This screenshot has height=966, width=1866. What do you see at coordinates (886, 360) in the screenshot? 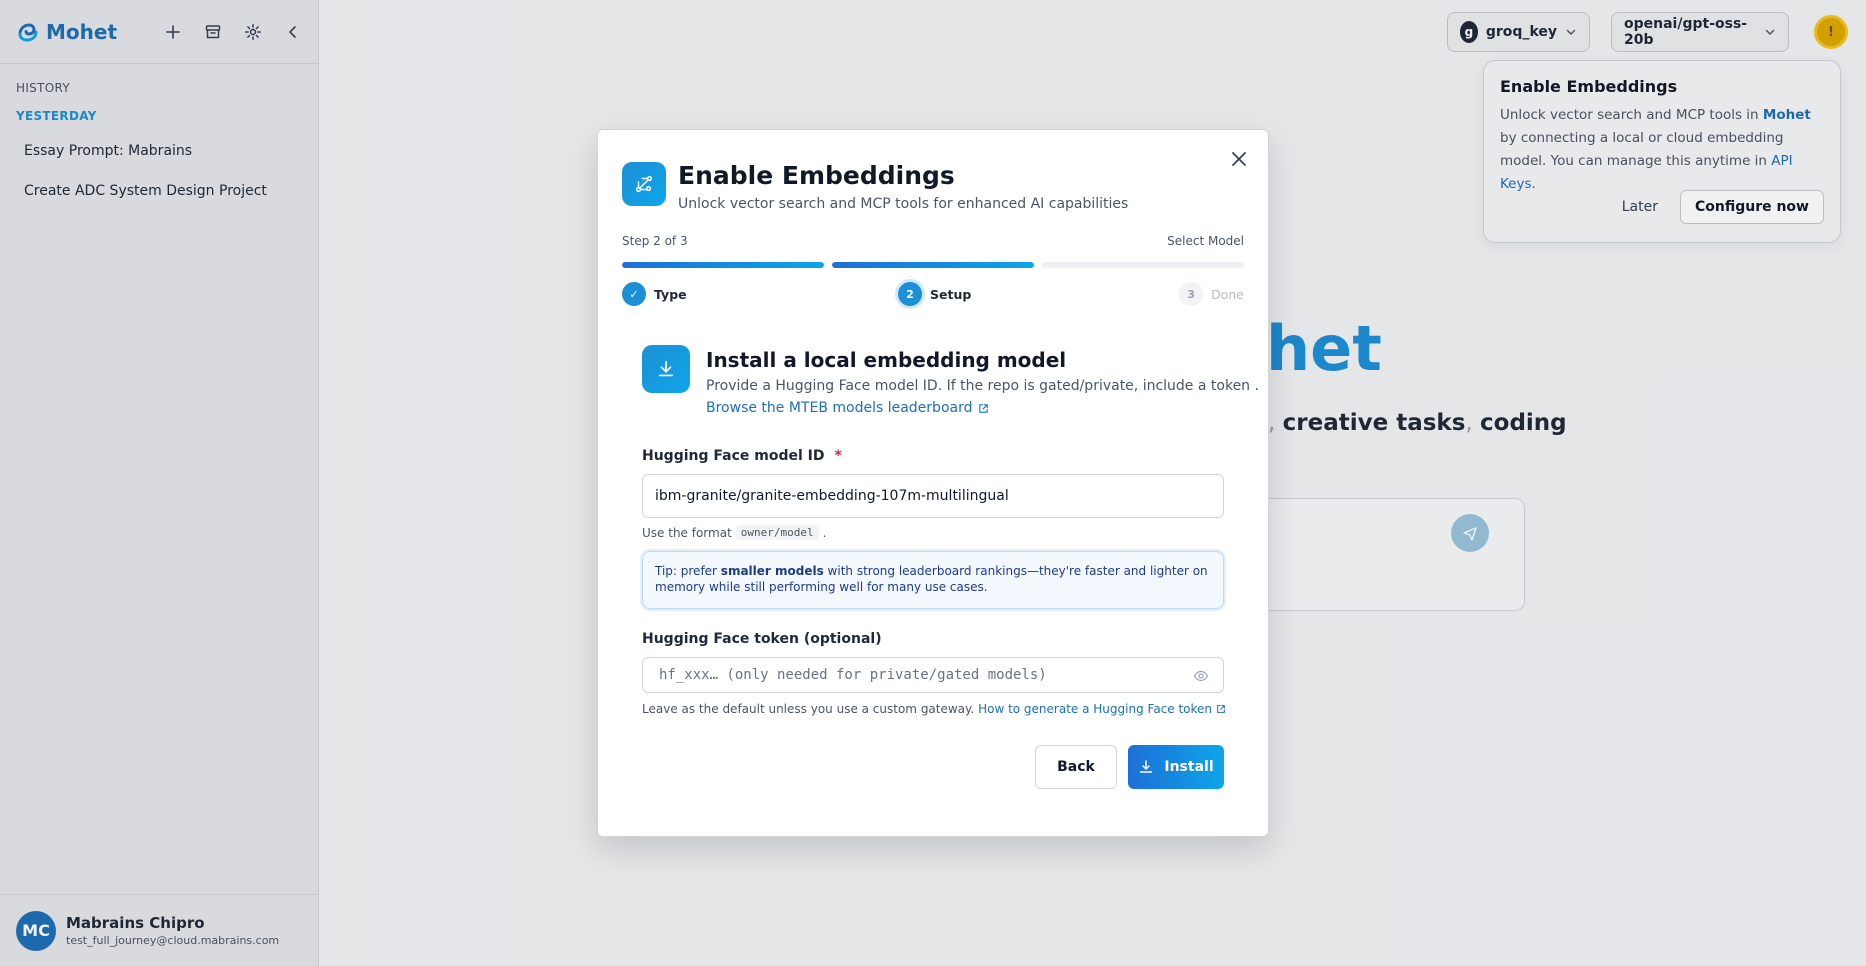
I see `section-title: Install a local embedding model` at bounding box center [886, 360].